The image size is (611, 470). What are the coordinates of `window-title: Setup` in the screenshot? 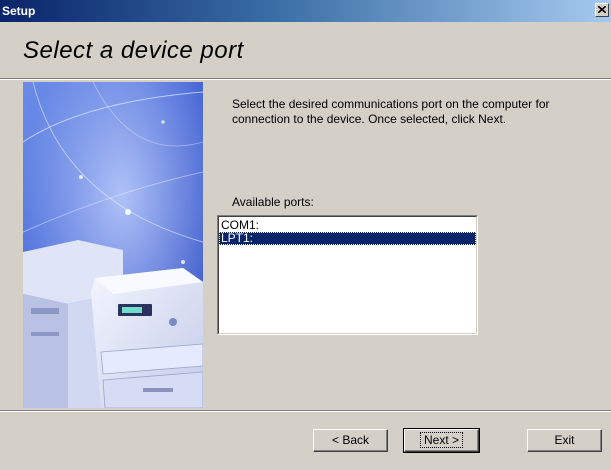 It's located at (19, 11).